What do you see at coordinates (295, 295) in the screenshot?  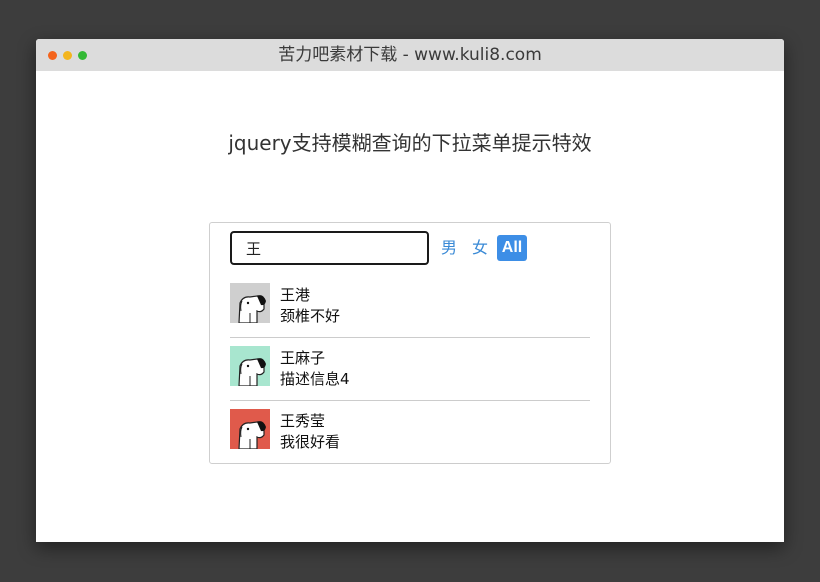 I see `item-name: 王港` at bounding box center [295, 295].